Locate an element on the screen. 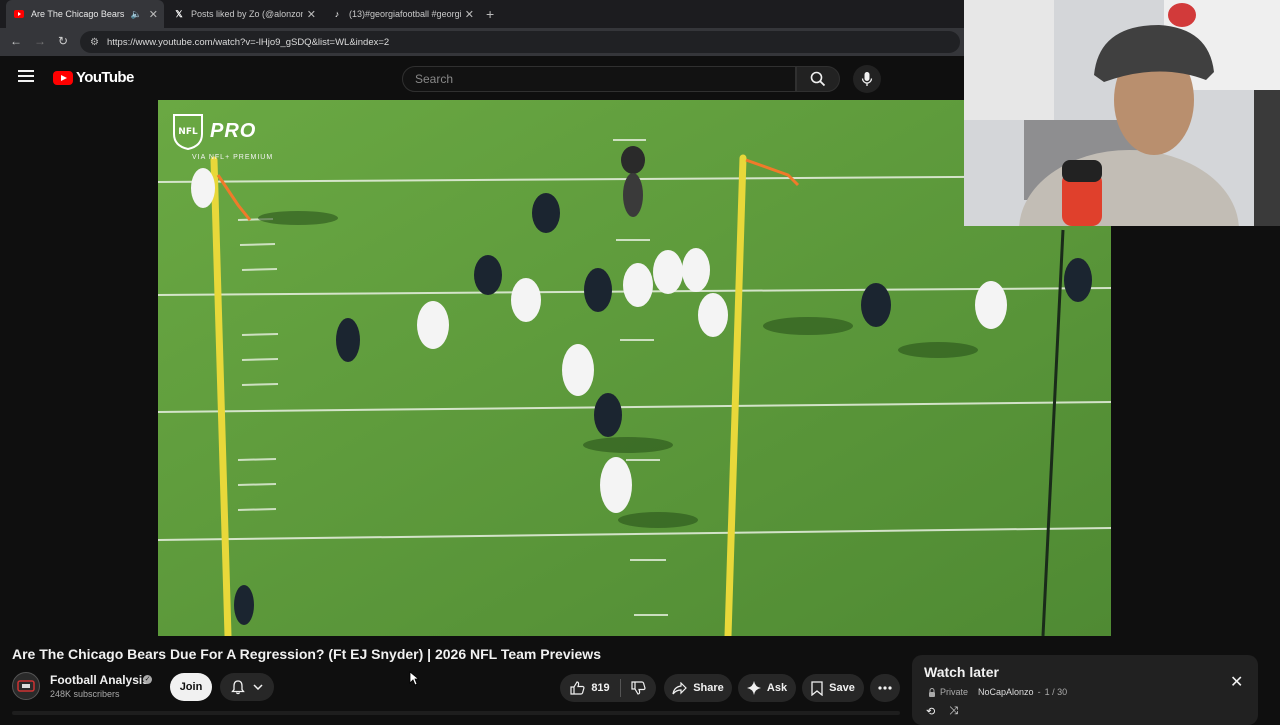 The image size is (1280, 725). webcam-overlay is located at coordinates (1122, 113).